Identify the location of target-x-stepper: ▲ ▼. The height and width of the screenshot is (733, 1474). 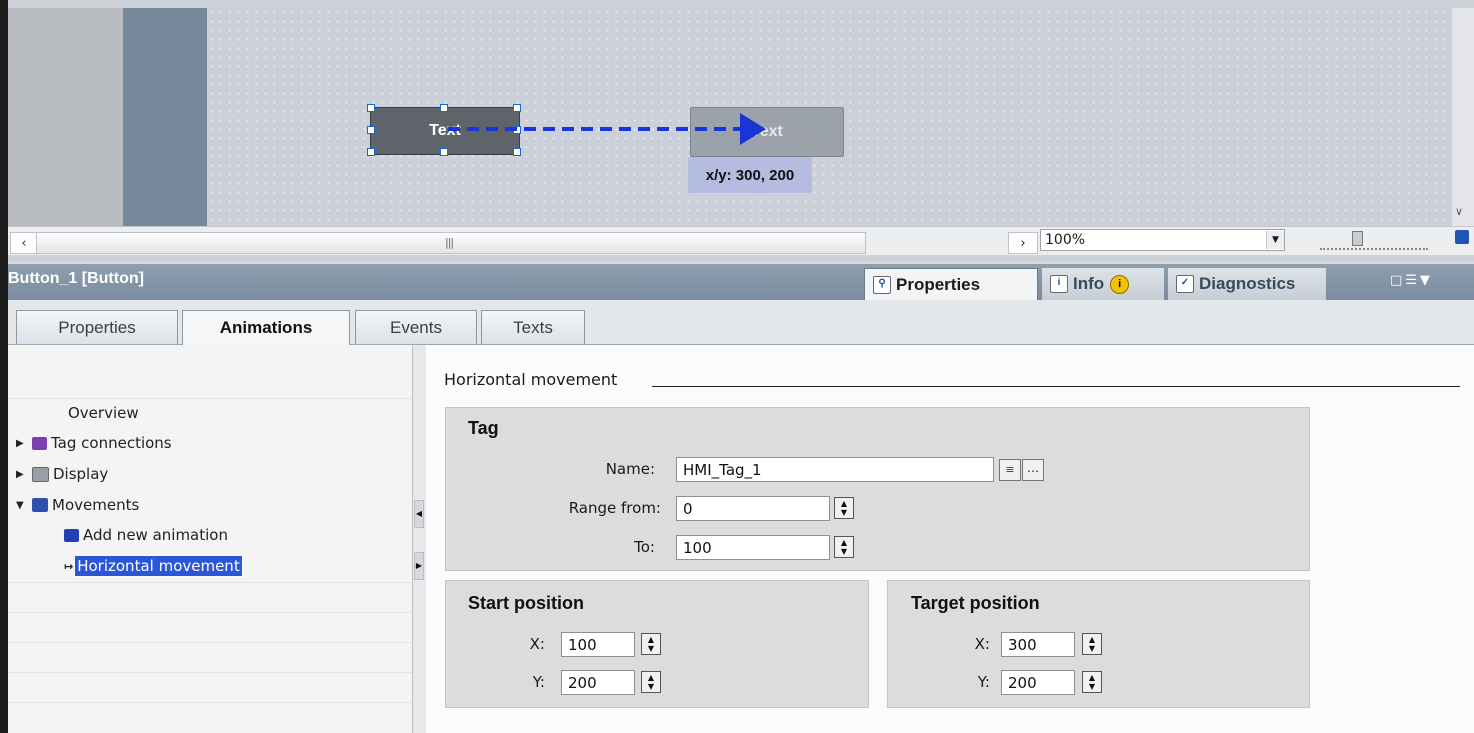
(1092, 644).